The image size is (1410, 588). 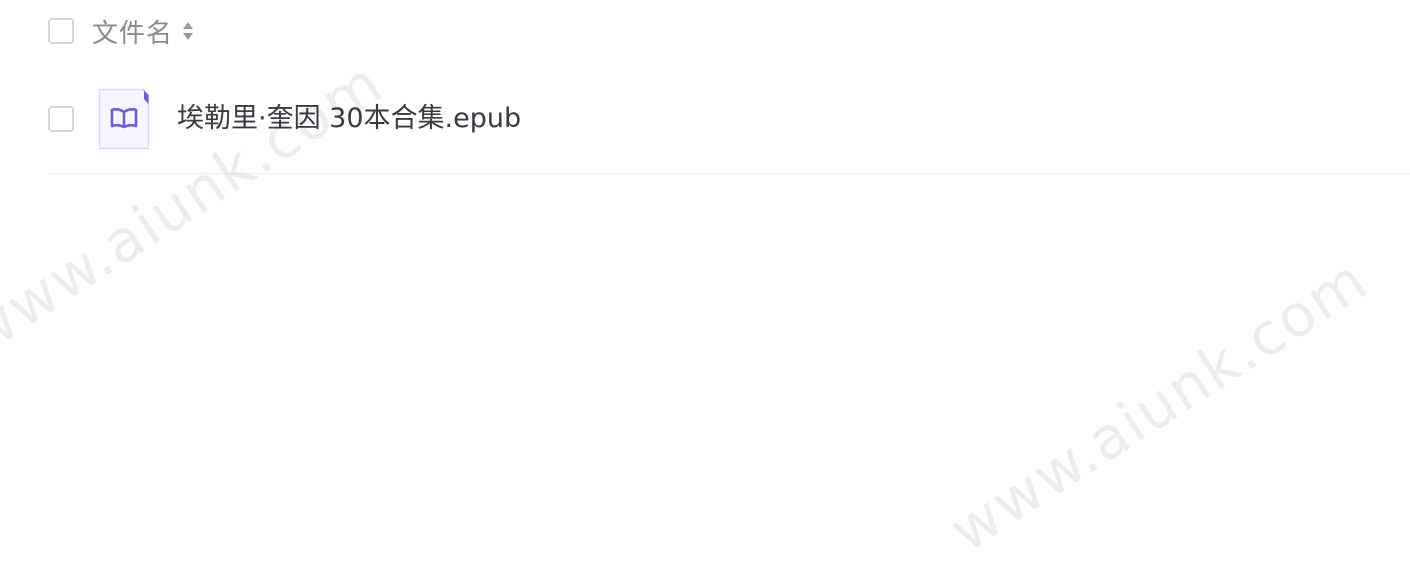 What do you see at coordinates (61, 119) in the screenshot?
I see `row-checkbox` at bounding box center [61, 119].